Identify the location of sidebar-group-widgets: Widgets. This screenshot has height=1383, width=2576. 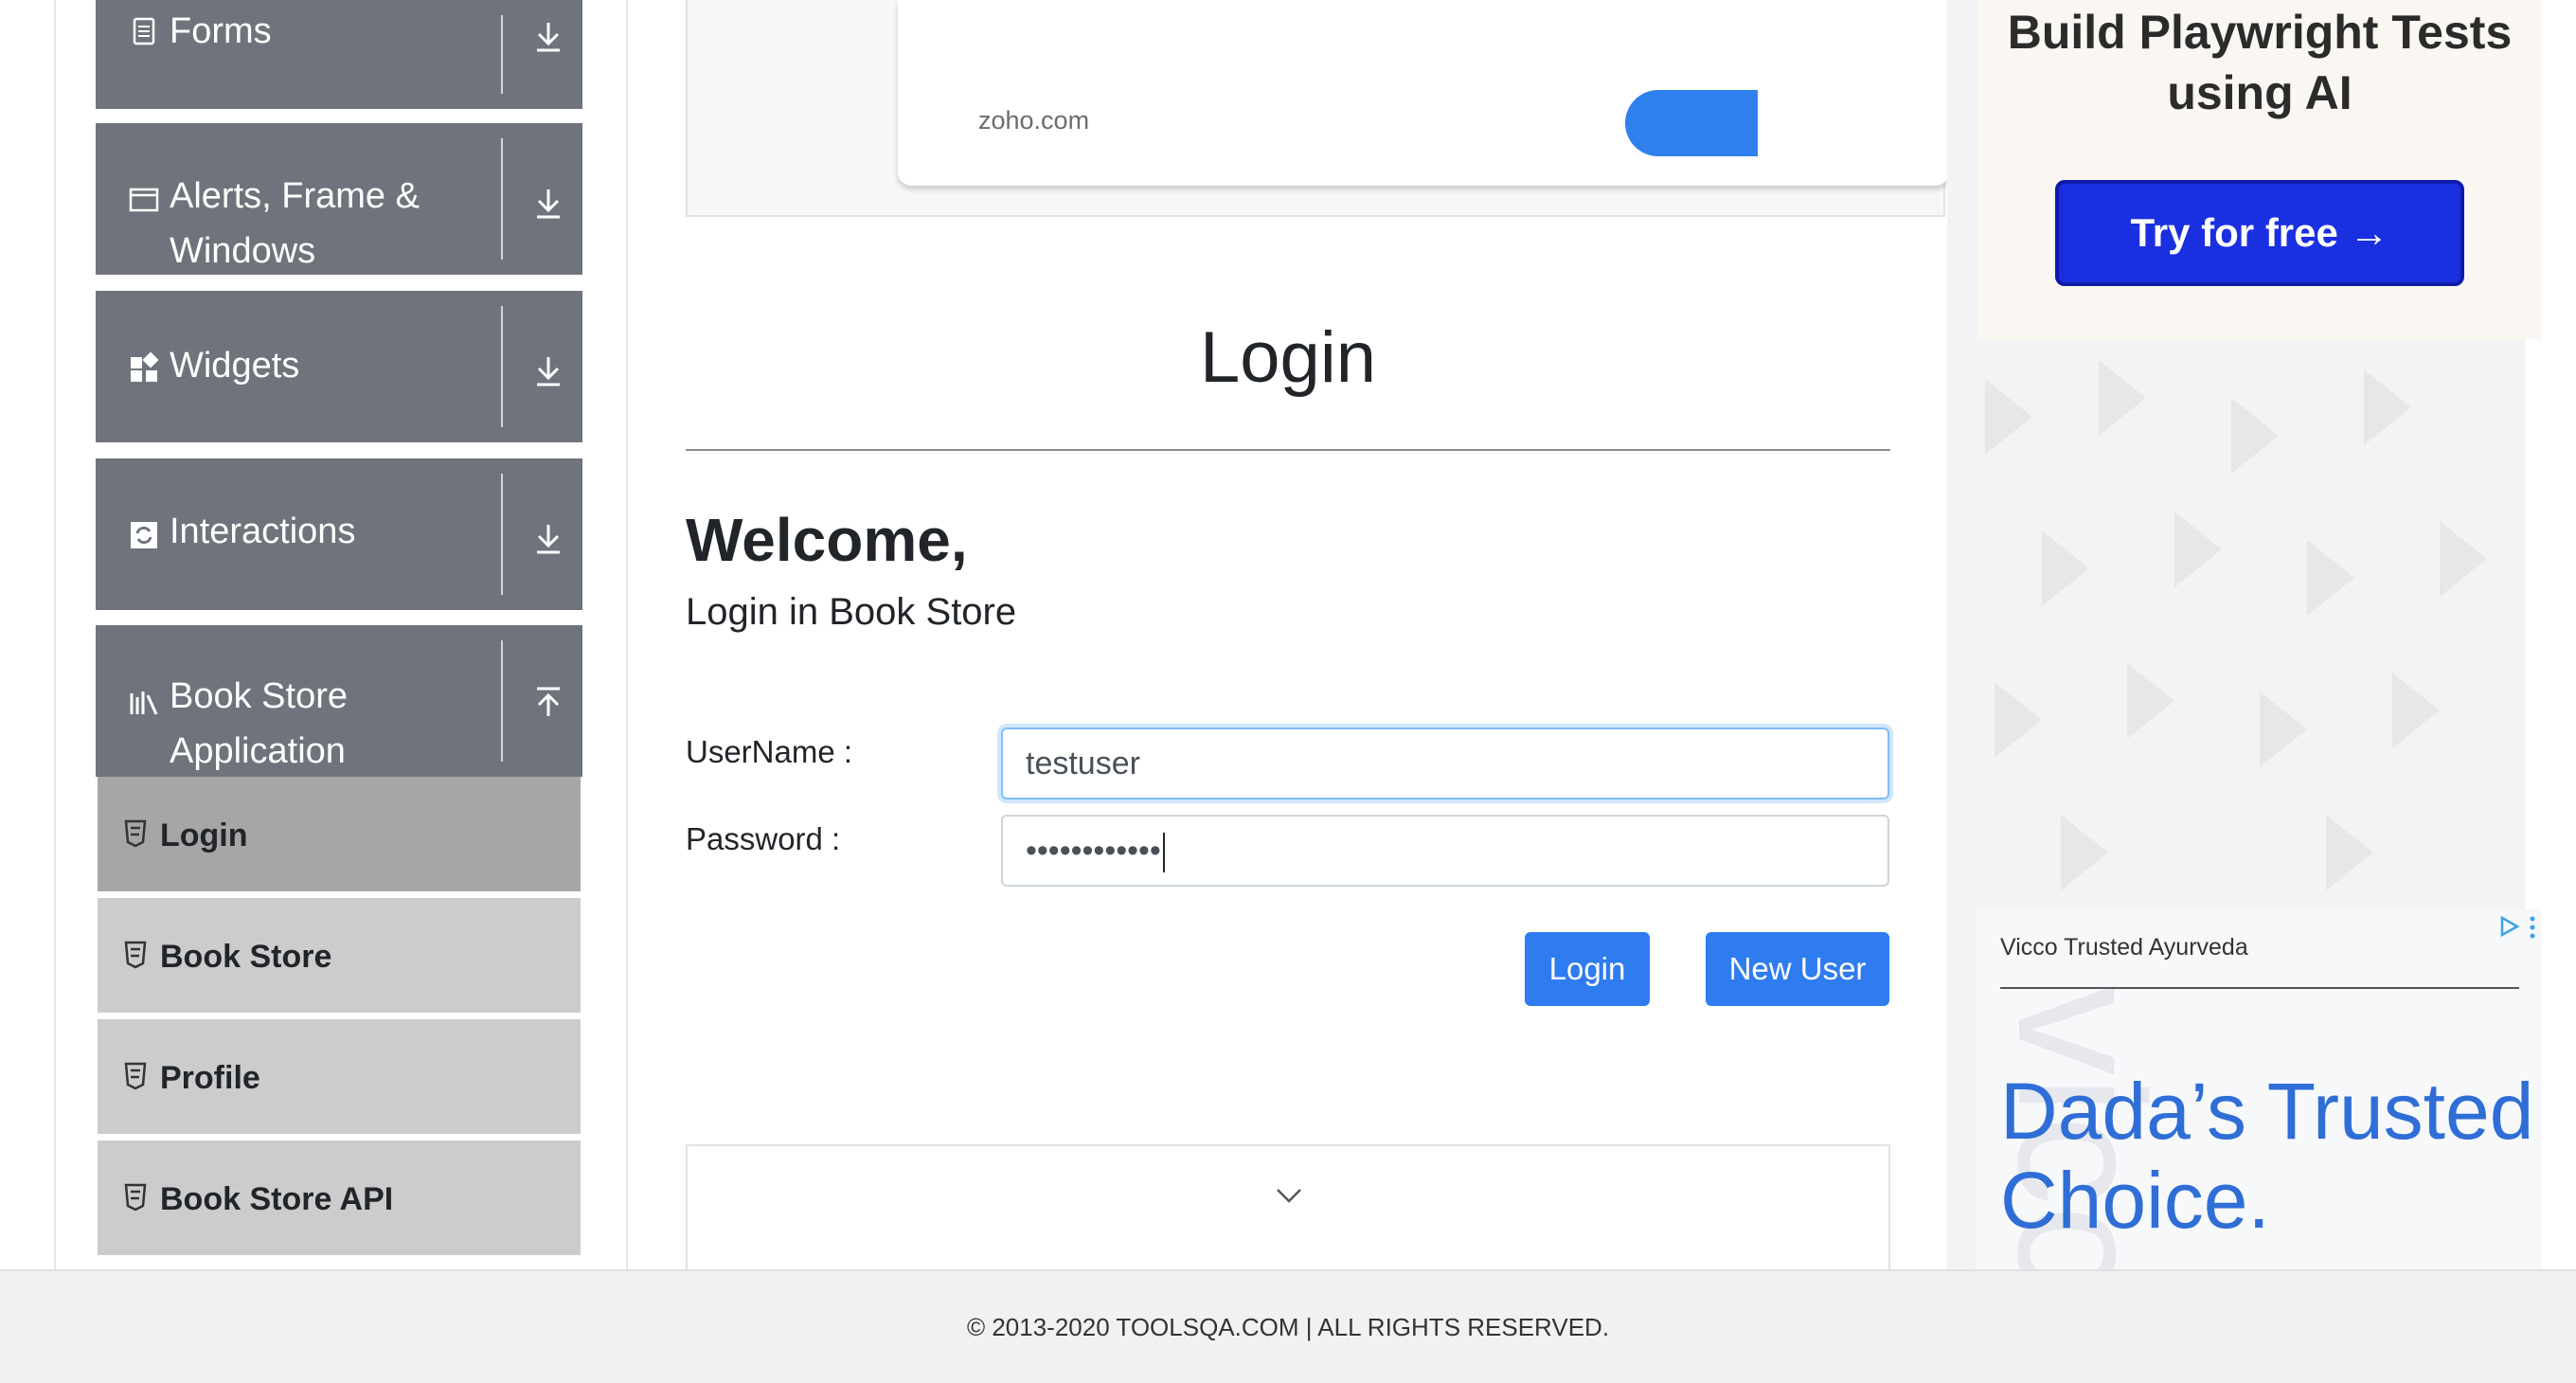
(339, 366).